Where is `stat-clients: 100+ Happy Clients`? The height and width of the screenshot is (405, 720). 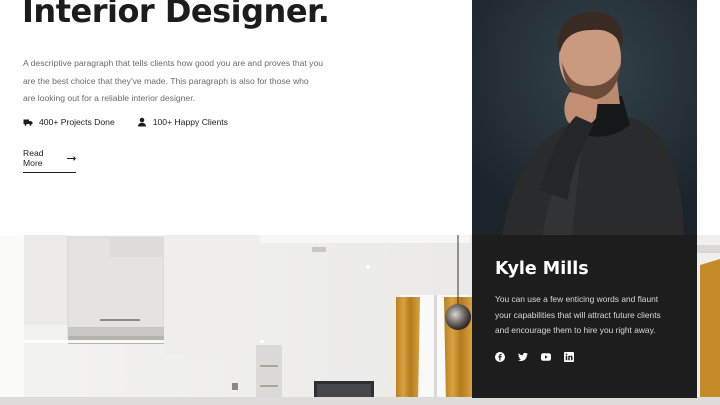 stat-clients: 100+ Happy Clients is located at coordinates (182, 122).